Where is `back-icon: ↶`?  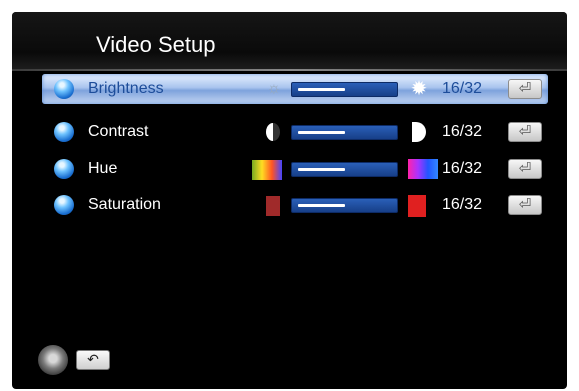
back-icon: ↶ is located at coordinates (93, 359).